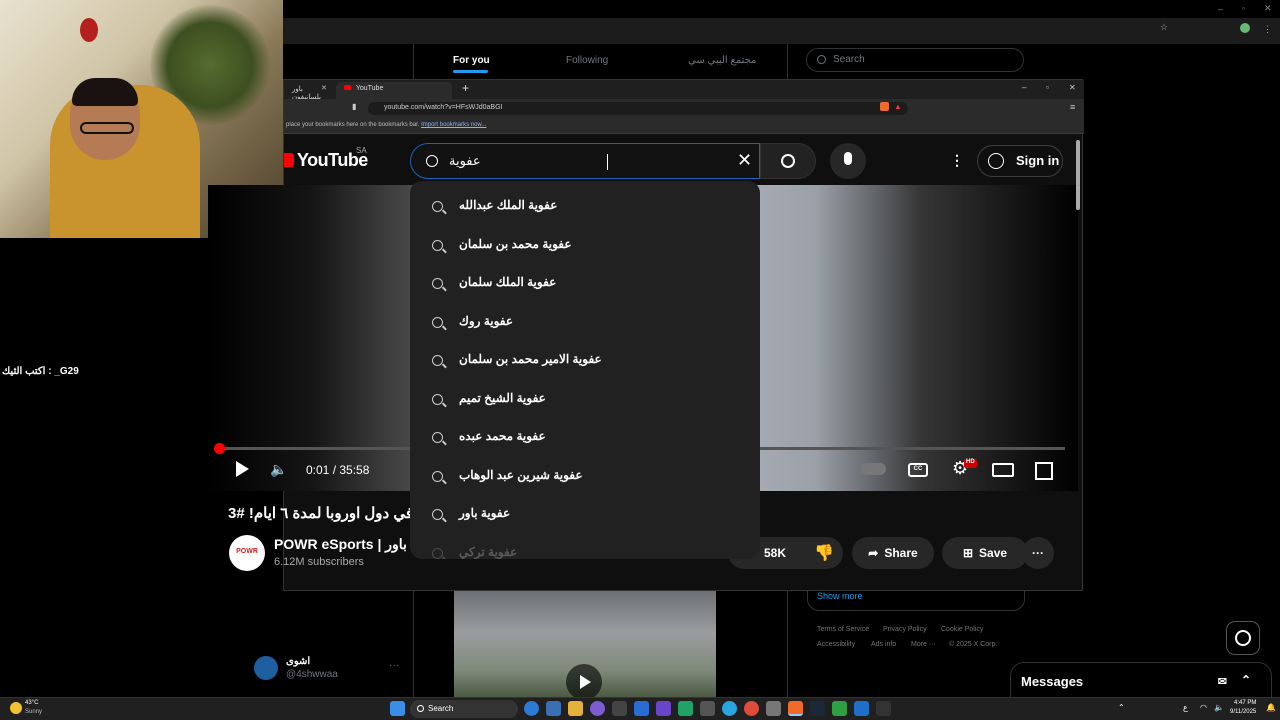 This screenshot has height=720, width=1280. Describe the element at coordinates (873, 469) in the screenshot. I see `autoplay-toggle` at that location.